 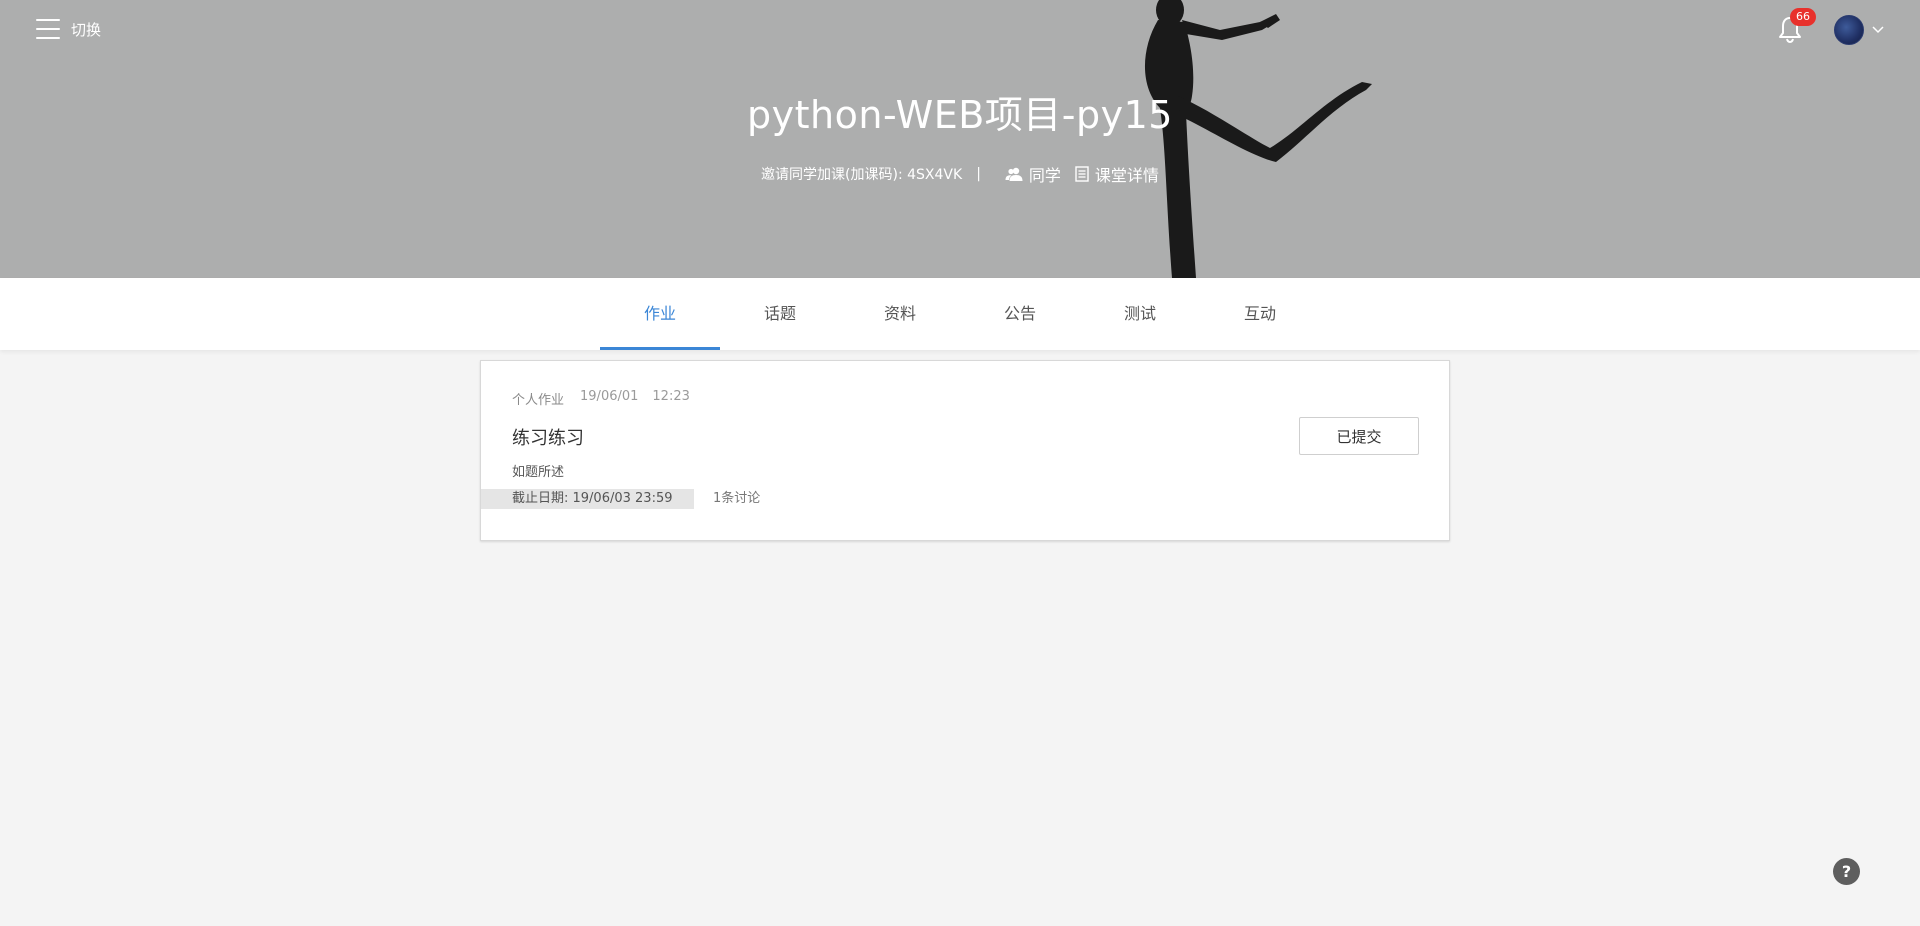 I want to click on course-details-link: 课堂详情, so click(x=1117, y=174).